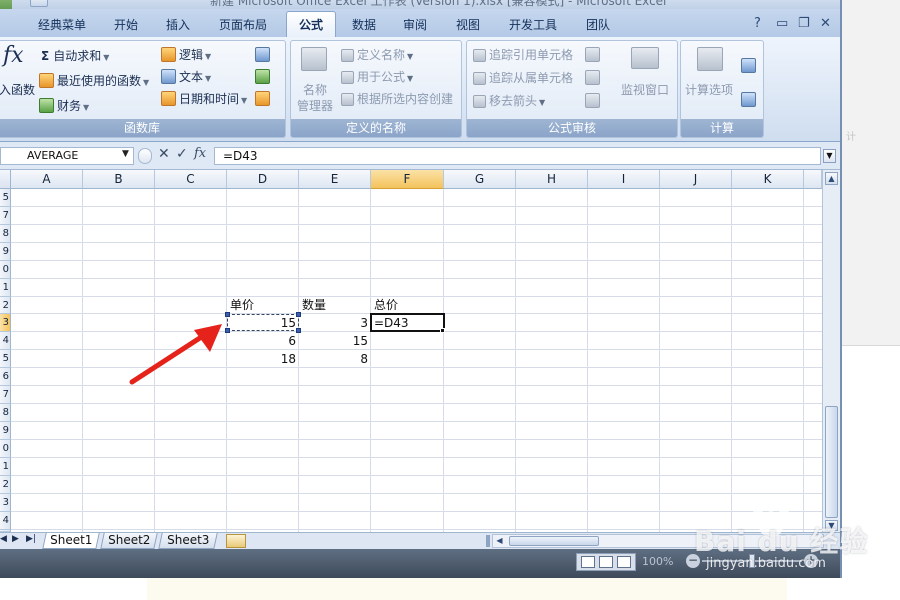 This screenshot has width=900, height=600. I want to click on define-name-button: 定义名称 ▼, so click(377, 56).